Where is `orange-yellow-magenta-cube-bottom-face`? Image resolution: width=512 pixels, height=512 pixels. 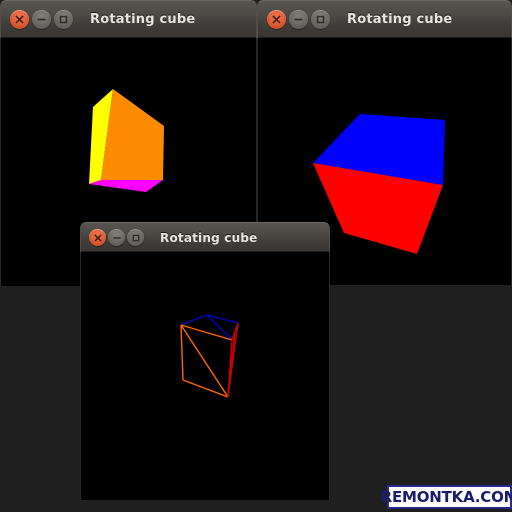 orange-yellow-magenta-cube-bottom-face is located at coordinates (126, 186).